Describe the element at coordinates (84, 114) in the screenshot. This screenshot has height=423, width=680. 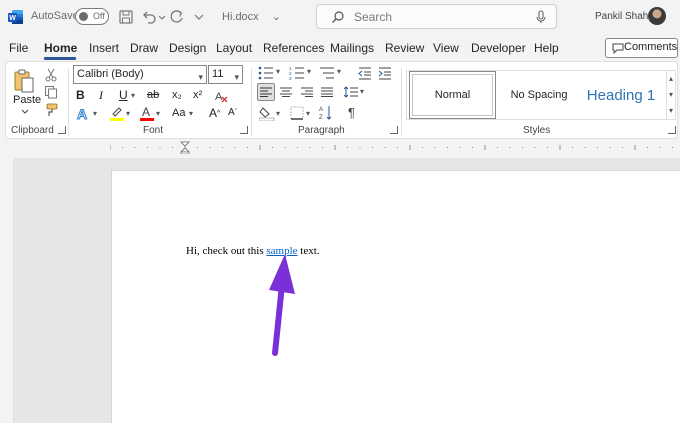
I see `text-effects-icon: A` at that location.